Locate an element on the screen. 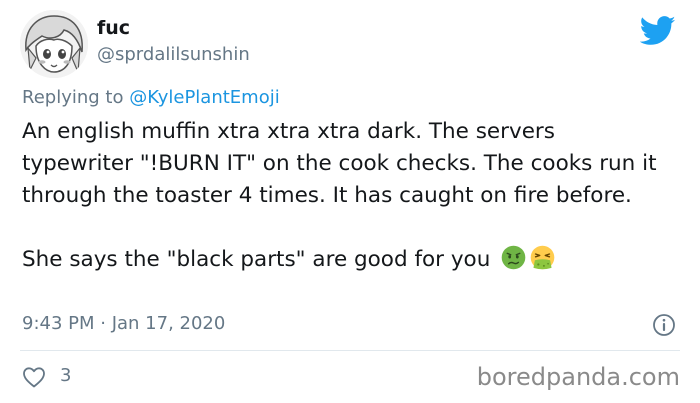 The width and height of the screenshot is (700, 403). user-handle: @sprdalilsunshin is located at coordinates (173, 55).